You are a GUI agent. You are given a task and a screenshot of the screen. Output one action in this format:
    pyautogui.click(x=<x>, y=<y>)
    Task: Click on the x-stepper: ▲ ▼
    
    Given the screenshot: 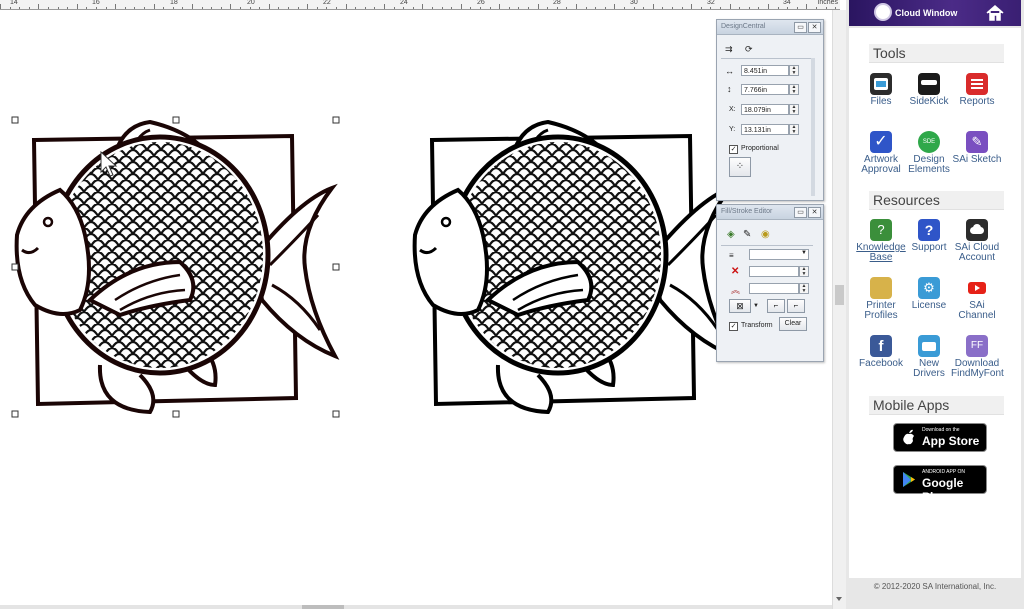 What is the action you would take?
    pyautogui.click(x=794, y=109)
    